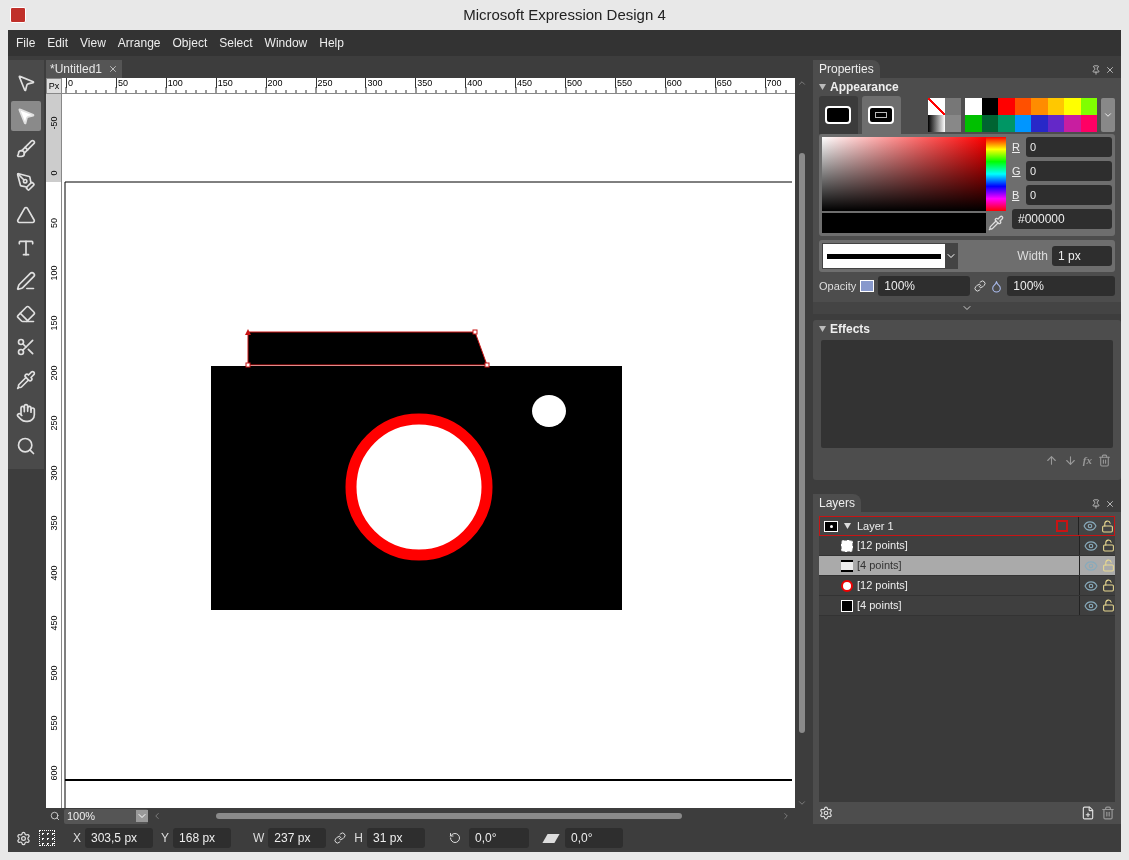 The height and width of the screenshot is (860, 1129). I want to click on document-tab: *Untitled1, so click(84, 69).